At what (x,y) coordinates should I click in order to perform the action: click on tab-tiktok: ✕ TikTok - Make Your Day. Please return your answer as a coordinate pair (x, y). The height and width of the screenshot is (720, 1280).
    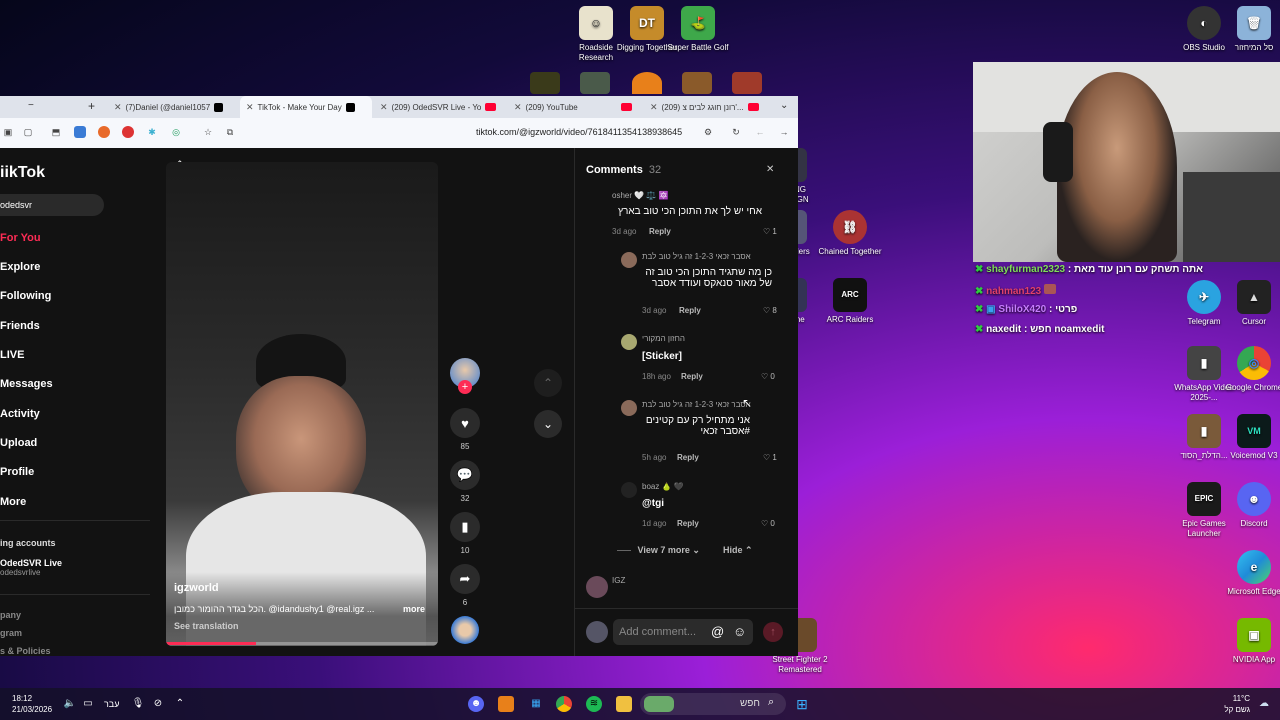
    Looking at the image, I should click on (306, 107).